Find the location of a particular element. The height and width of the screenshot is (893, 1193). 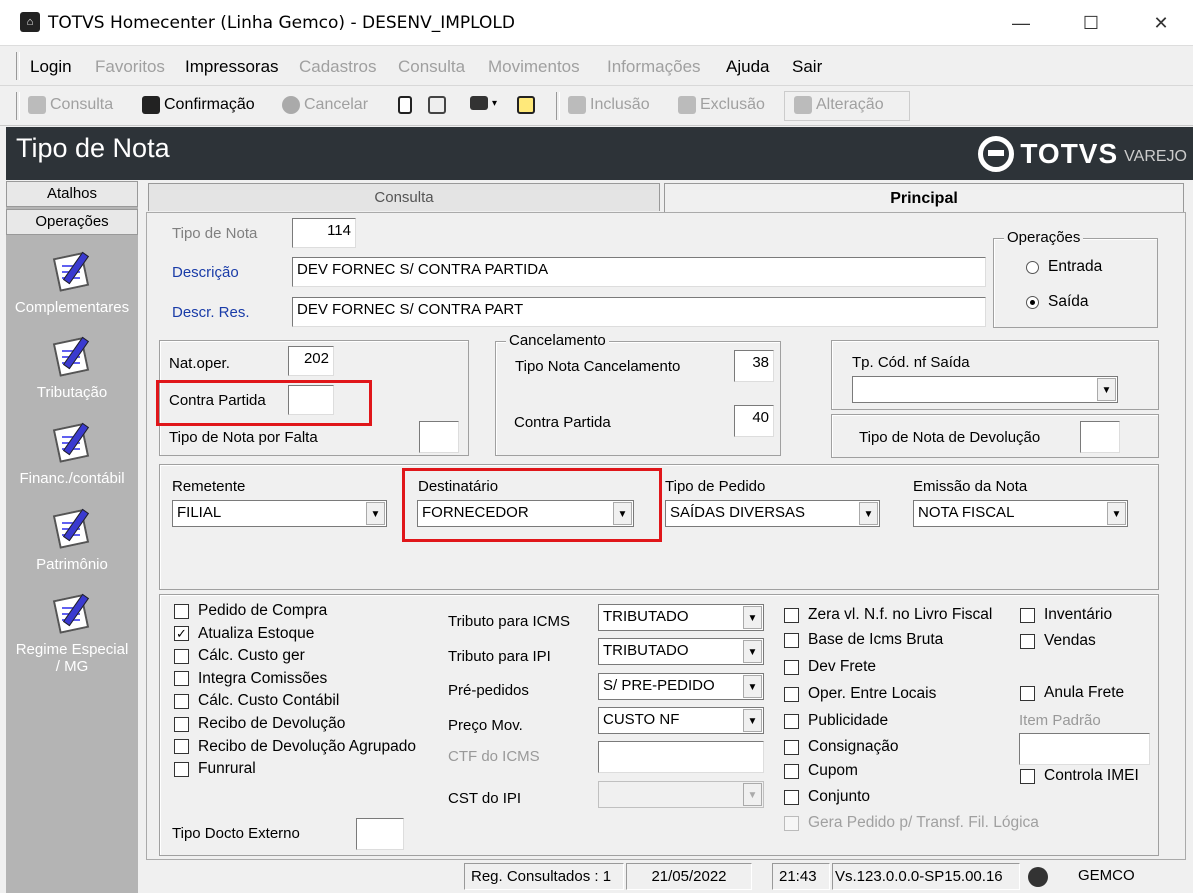

check-controla-imei: Controla IMEI is located at coordinates (1079, 776).